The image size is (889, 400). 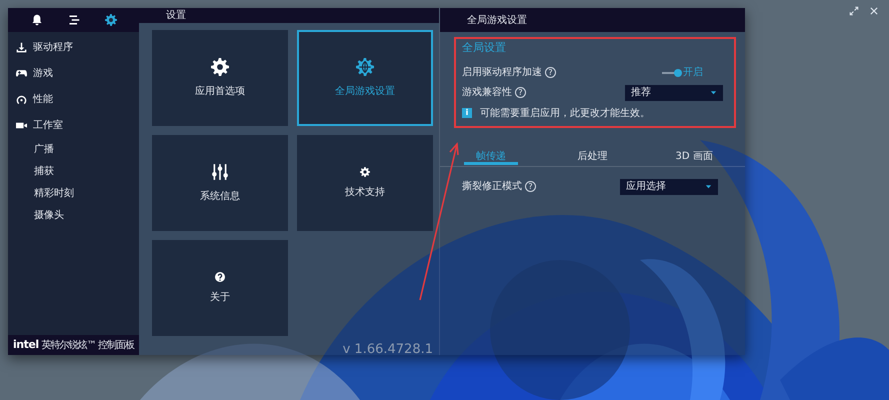 I want to click on sidebar-item: 工作室, so click(x=73, y=125).